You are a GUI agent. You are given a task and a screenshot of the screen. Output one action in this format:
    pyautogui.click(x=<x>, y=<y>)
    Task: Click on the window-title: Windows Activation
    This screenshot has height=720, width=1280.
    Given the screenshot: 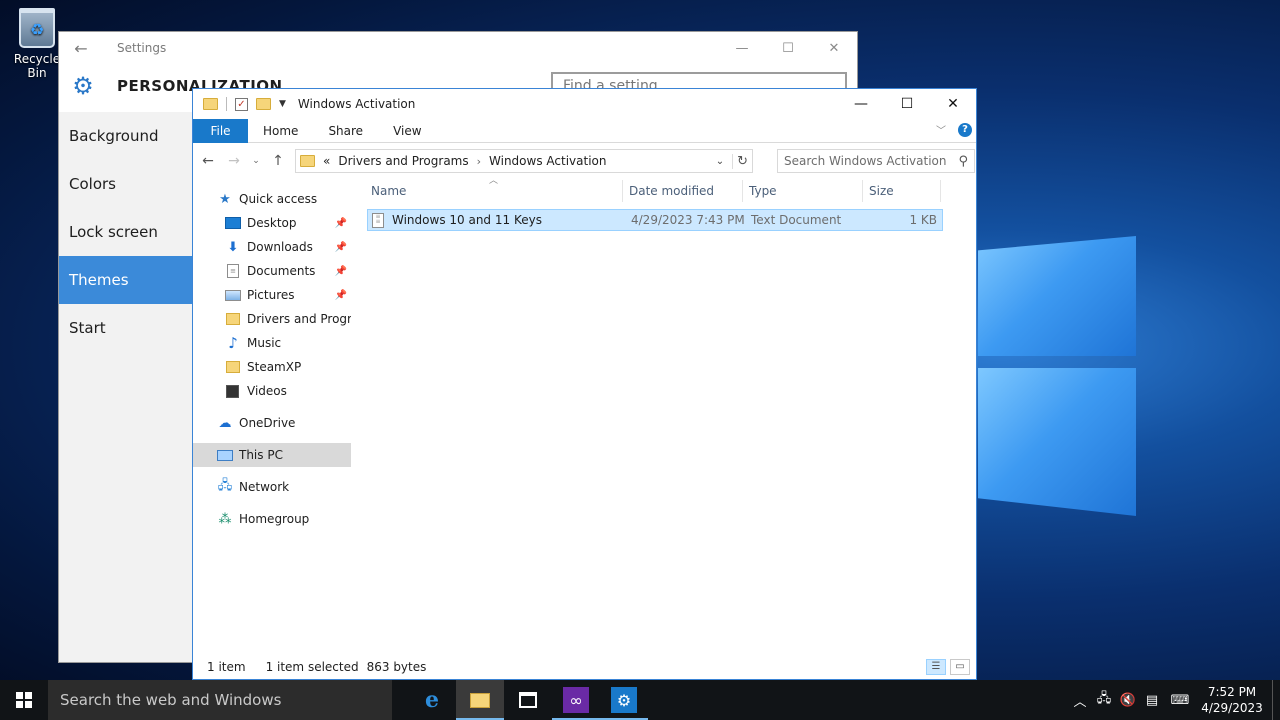 What is the action you would take?
    pyautogui.click(x=356, y=104)
    